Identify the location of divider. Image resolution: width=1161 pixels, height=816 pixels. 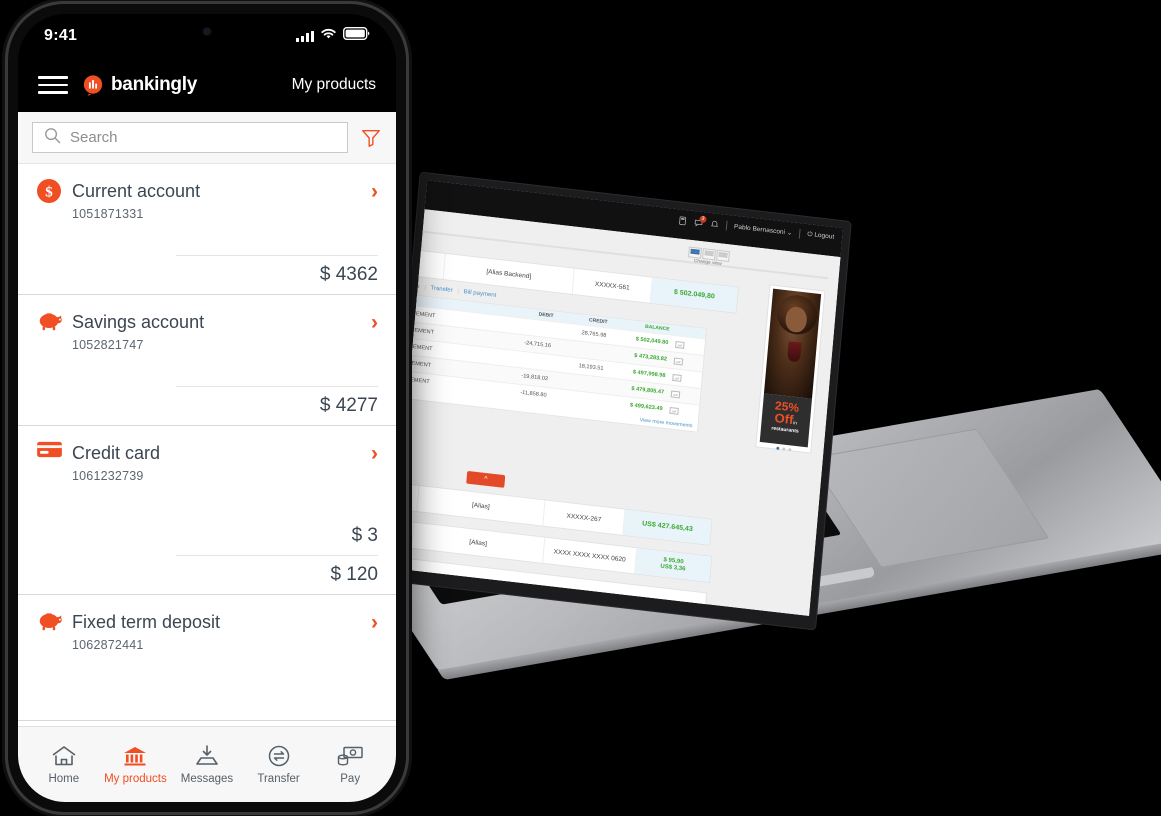
(799, 233).